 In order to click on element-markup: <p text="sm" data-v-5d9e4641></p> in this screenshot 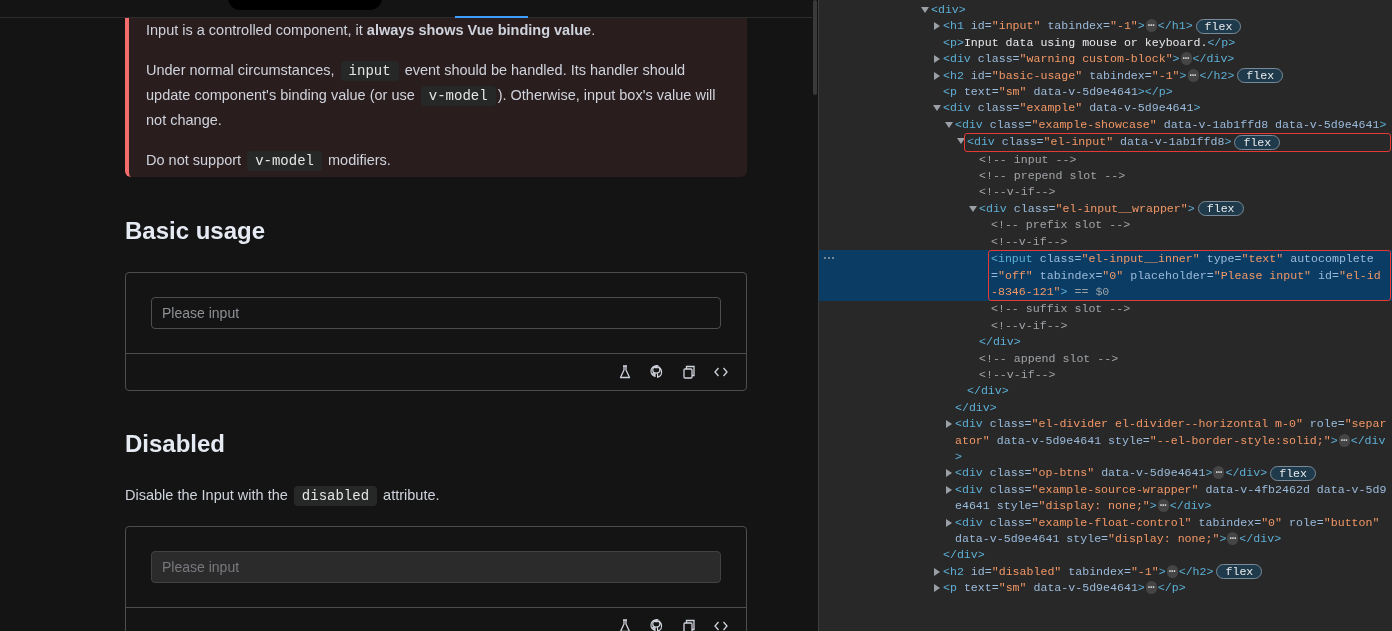, I will do `click(1058, 92)`.